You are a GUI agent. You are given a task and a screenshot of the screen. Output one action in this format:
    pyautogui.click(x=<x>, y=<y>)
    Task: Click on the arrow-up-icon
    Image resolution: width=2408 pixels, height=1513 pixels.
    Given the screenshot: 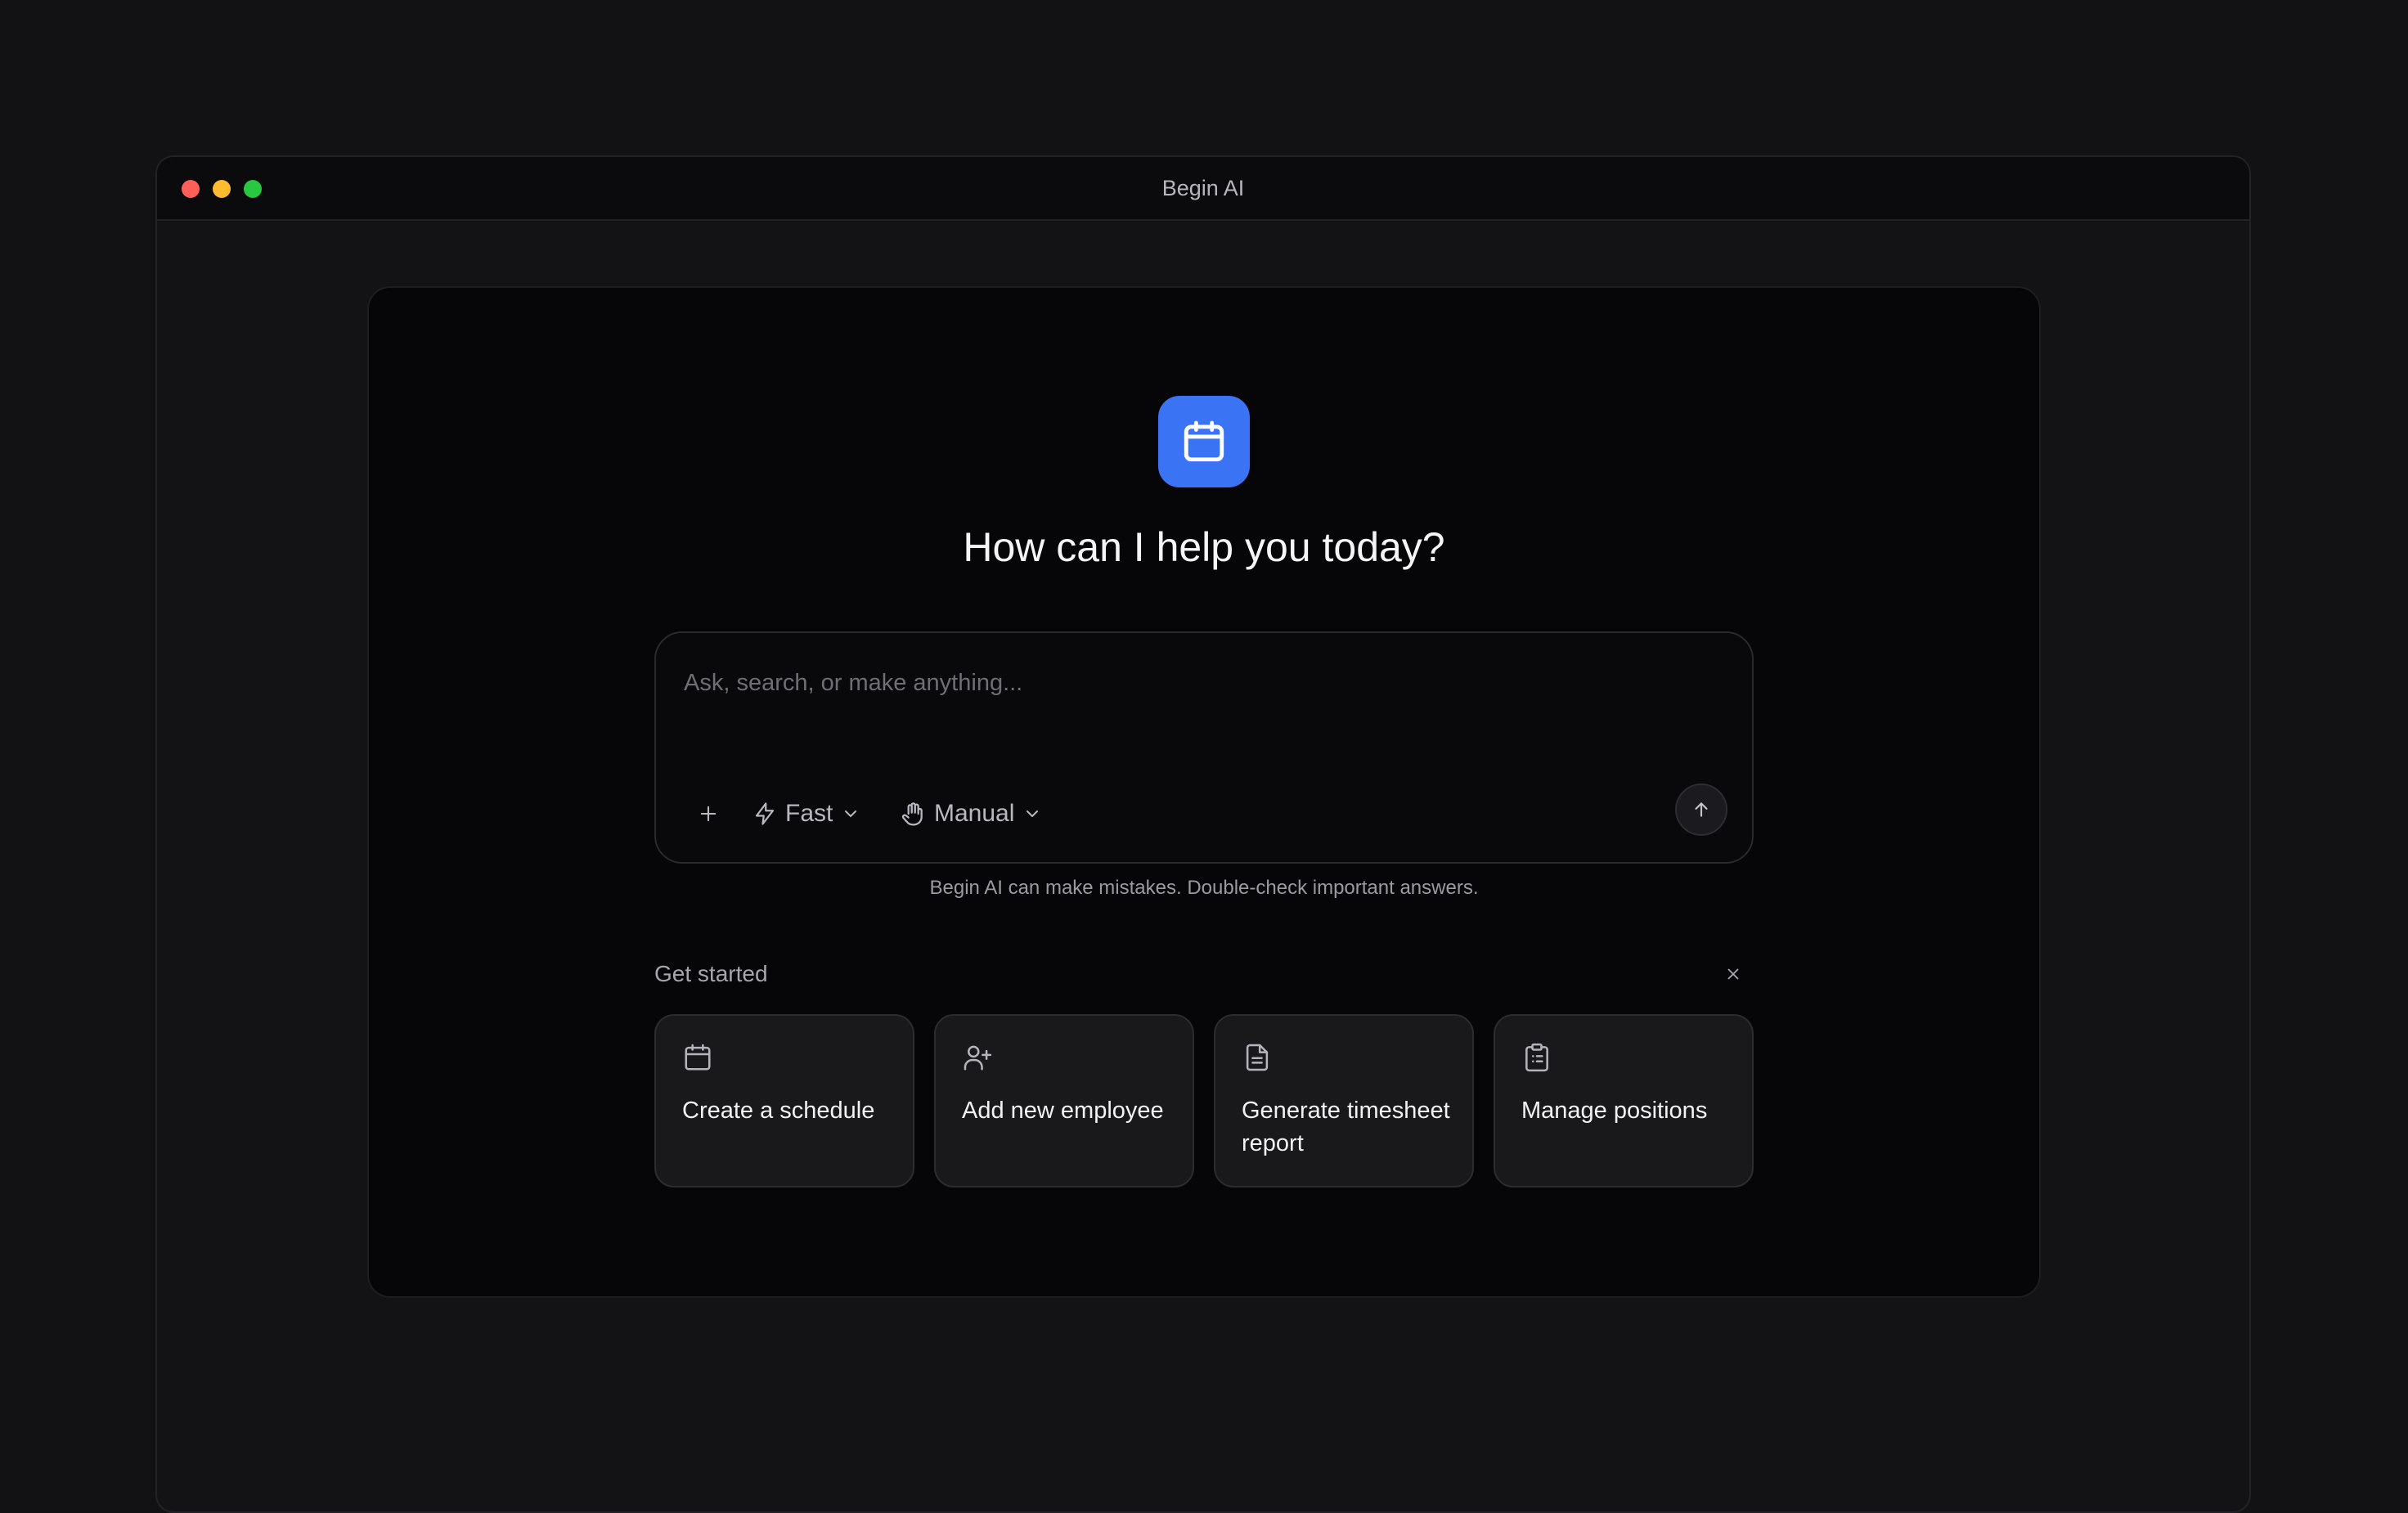 What is the action you would take?
    pyautogui.click(x=1701, y=810)
    